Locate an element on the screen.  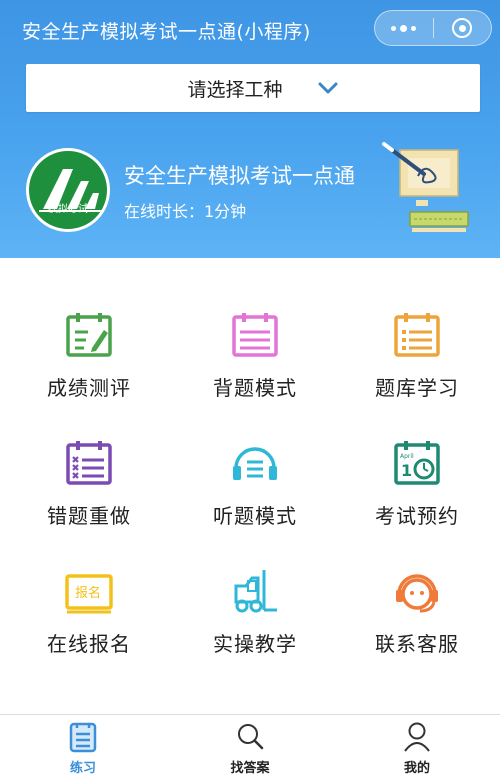
grid-label: 在线报名 is located at coordinates (89, 644).